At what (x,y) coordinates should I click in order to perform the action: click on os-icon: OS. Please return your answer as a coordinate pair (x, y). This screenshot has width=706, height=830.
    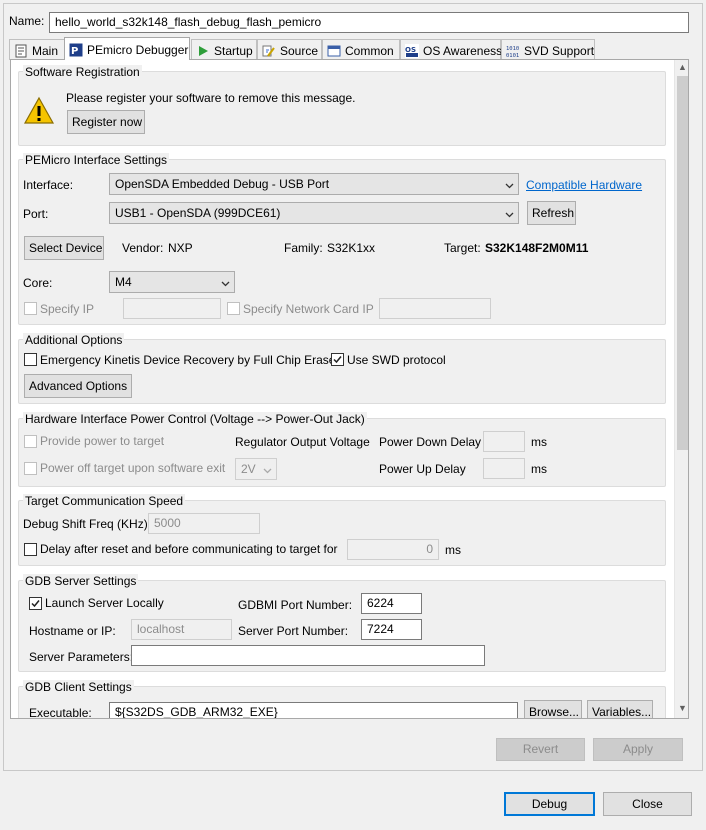
    Looking at the image, I should click on (412, 51).